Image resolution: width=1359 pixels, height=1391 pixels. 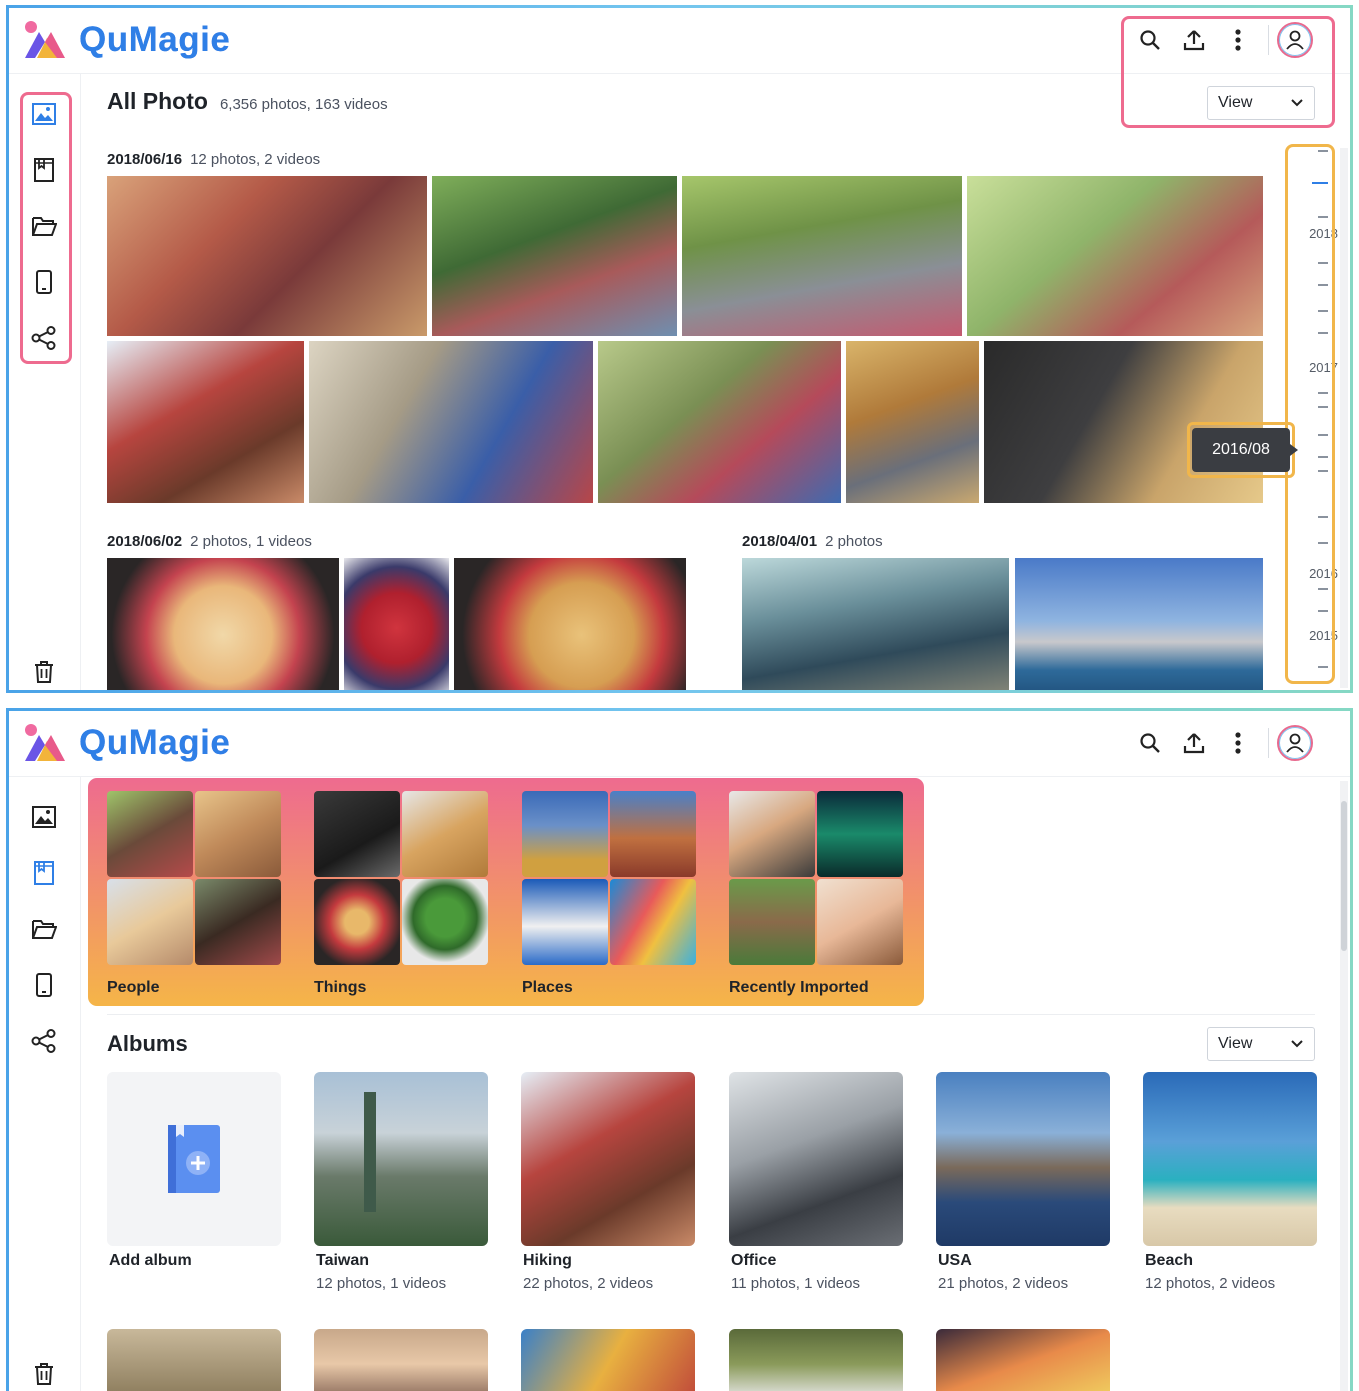 I want to click on photo-autumn-leaves, so click(x=912, y=422).